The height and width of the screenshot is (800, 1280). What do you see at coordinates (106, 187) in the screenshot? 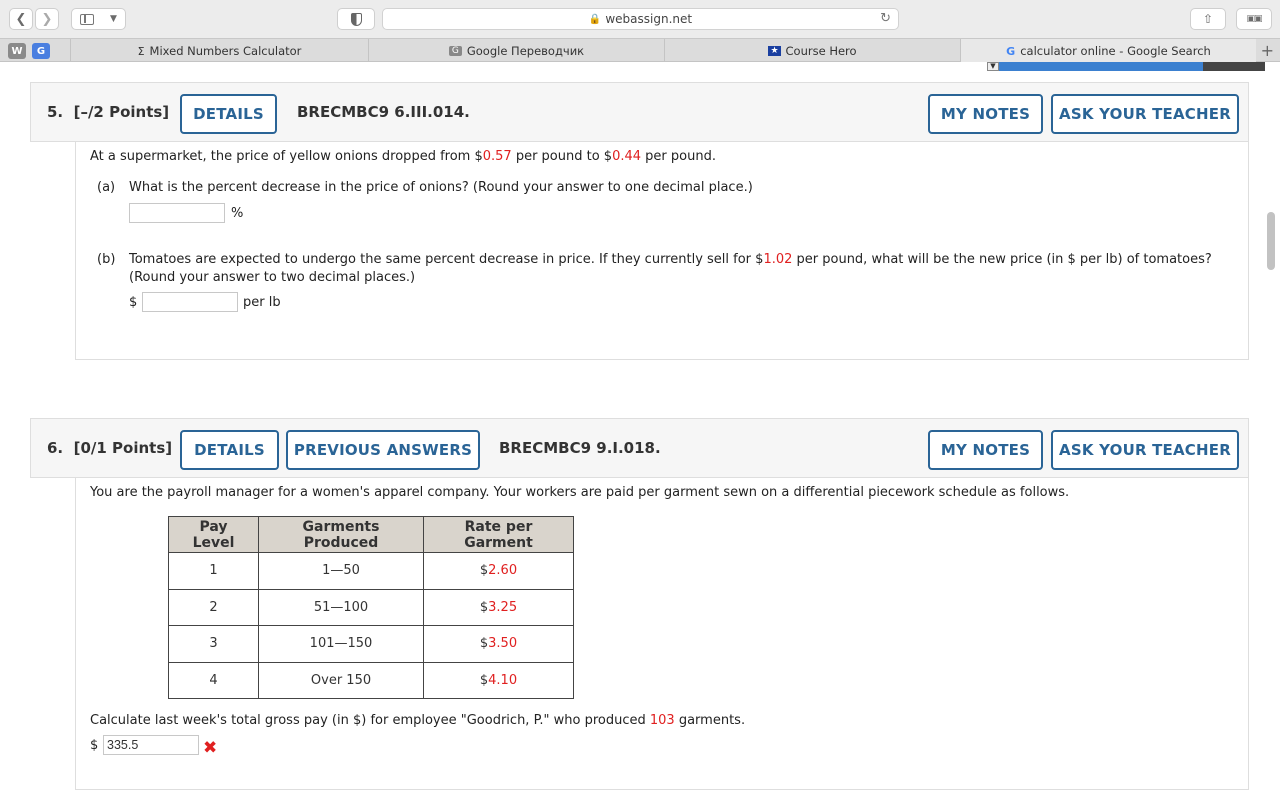
I see `part-a-label: (a)` at bounding box center [106, 187].